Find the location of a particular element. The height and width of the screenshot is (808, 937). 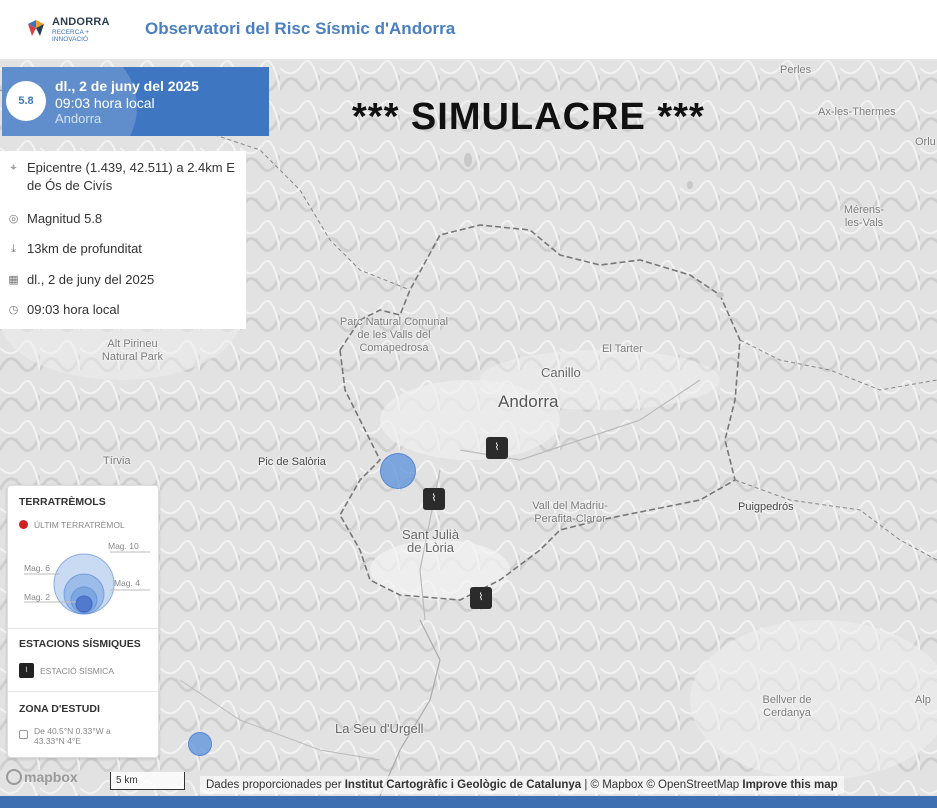

legend-station-label: ESTACIÓ SÍSMICA is located at coordinates (77, 671).